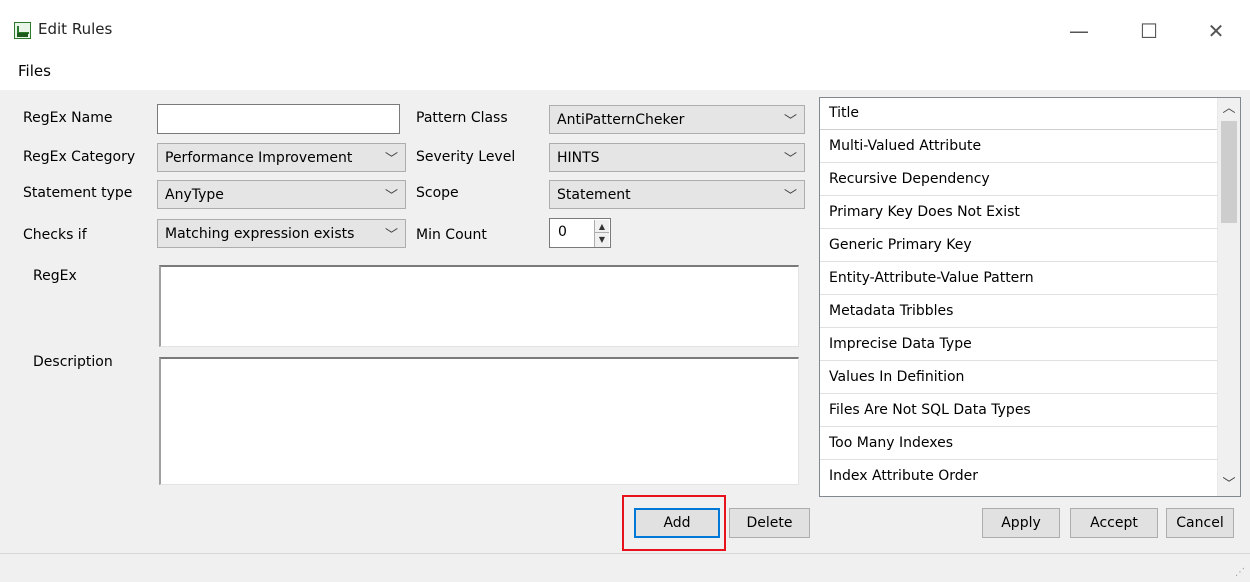 The height and width of the screenshot is (582, 1250). Describe the element at coordinates (674, 523) in the screenshot. I see `add-button-highlight` at that location.